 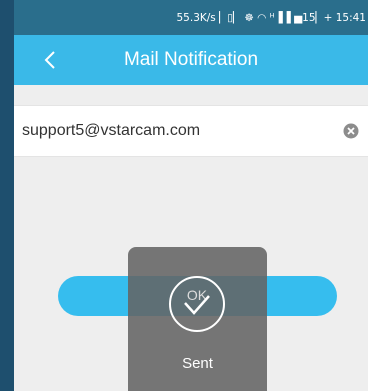 I want to click on email-field, so click(x=172, y=131).